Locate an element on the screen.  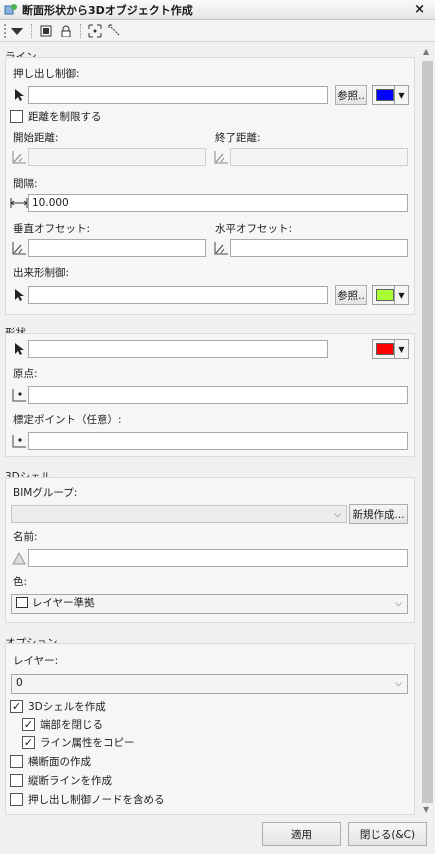
interval-label: 間隔: is located at coordinates (25, 184).